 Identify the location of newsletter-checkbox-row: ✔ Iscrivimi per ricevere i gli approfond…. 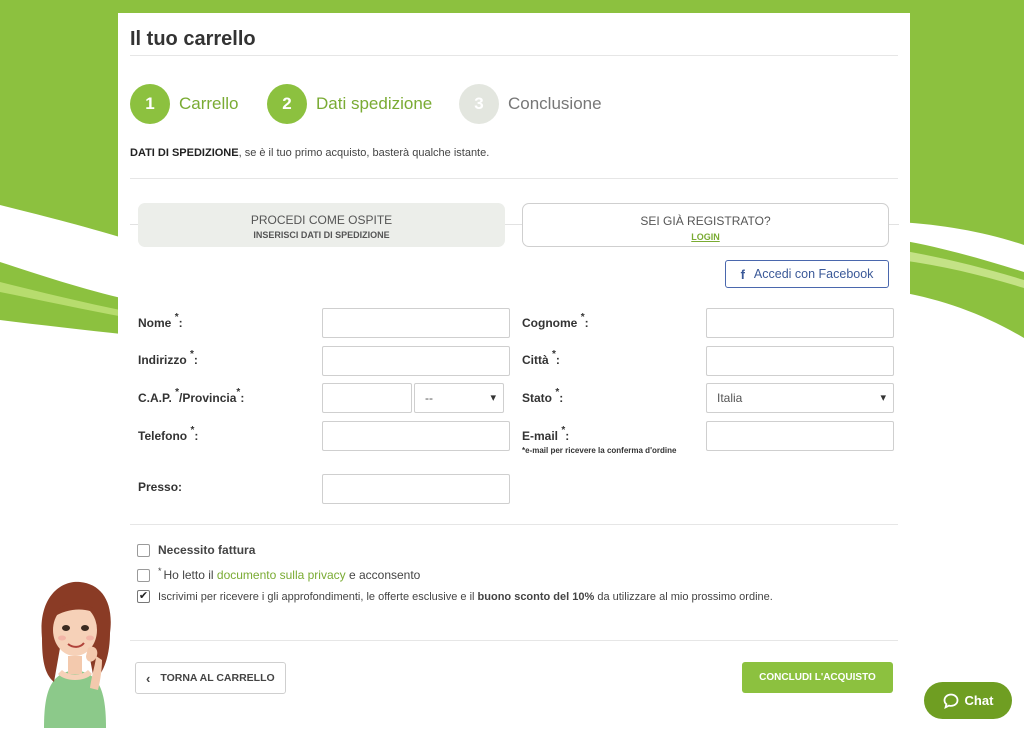
(455, 596).